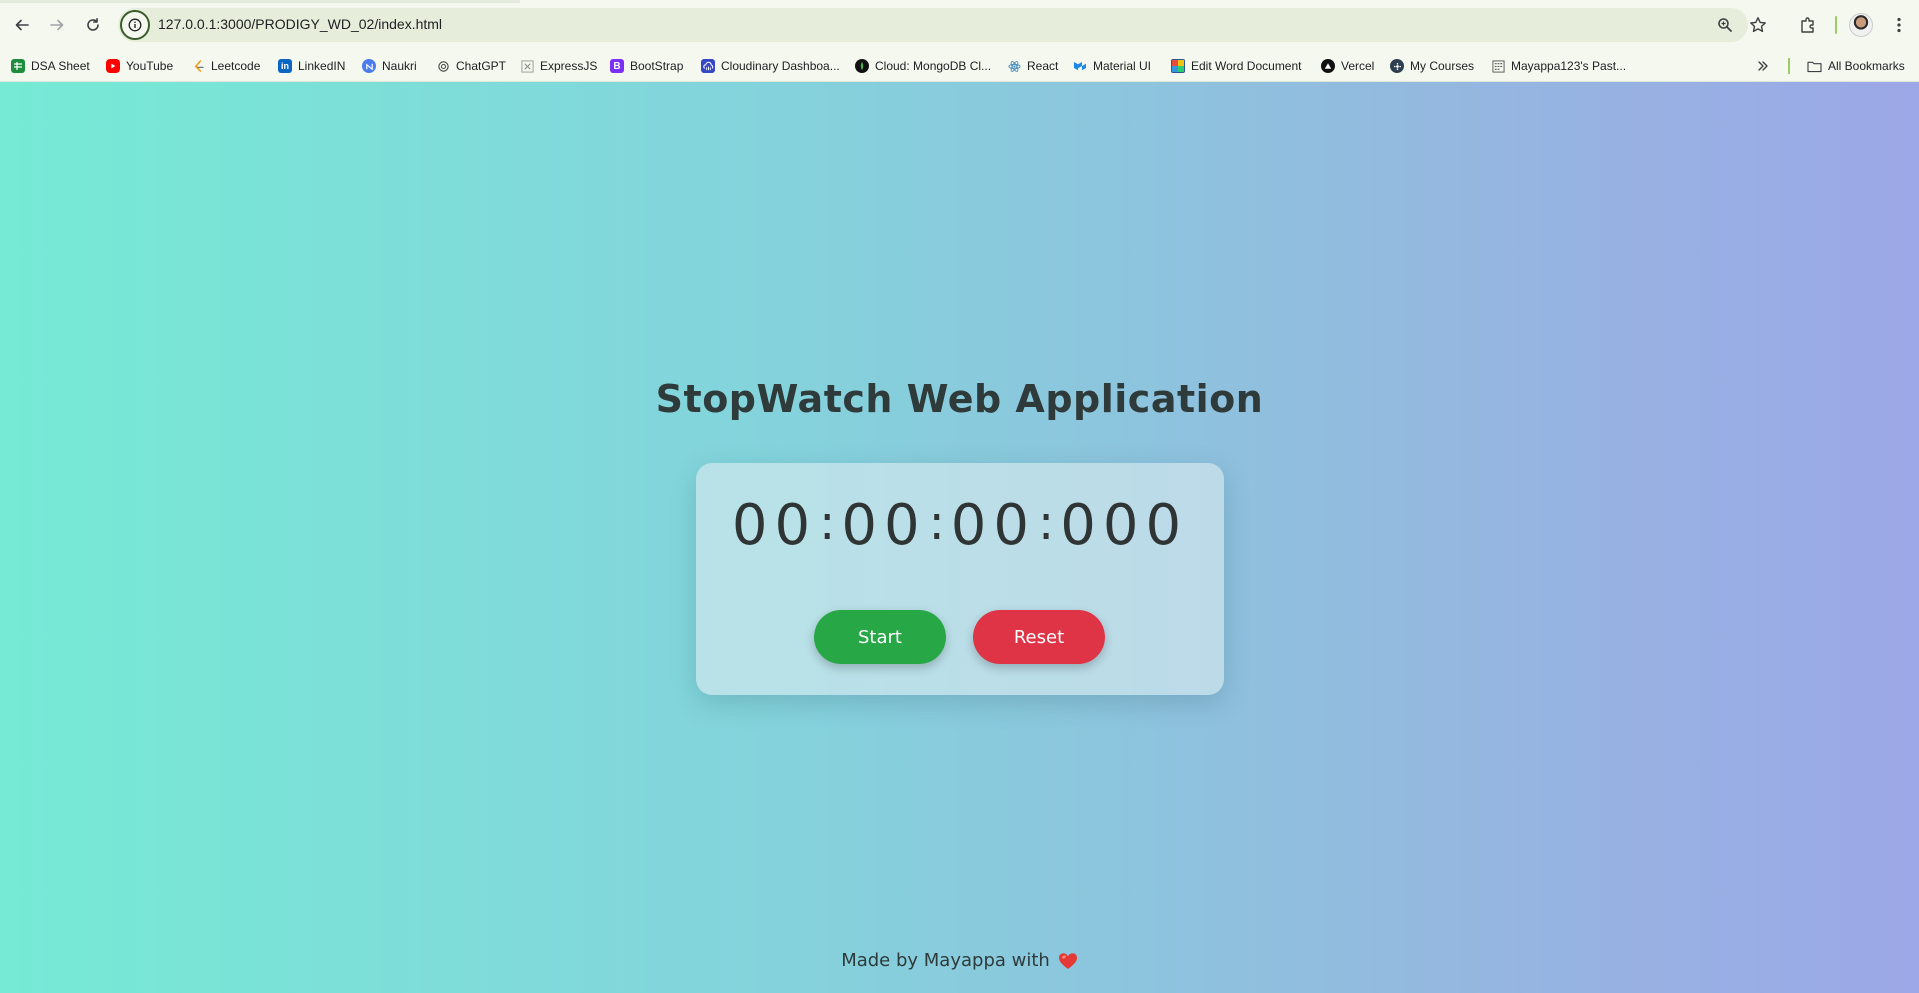 This screenshot has width=1919, height=993. I want to click on chatgpt-icon, so click(443, 66).